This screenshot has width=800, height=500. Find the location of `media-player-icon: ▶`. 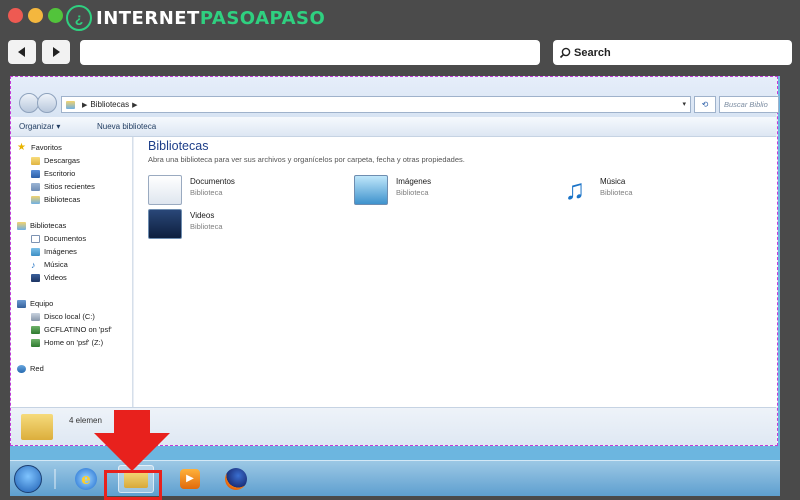

media-player-icon: ▶ is located at coordinates (190, 479).